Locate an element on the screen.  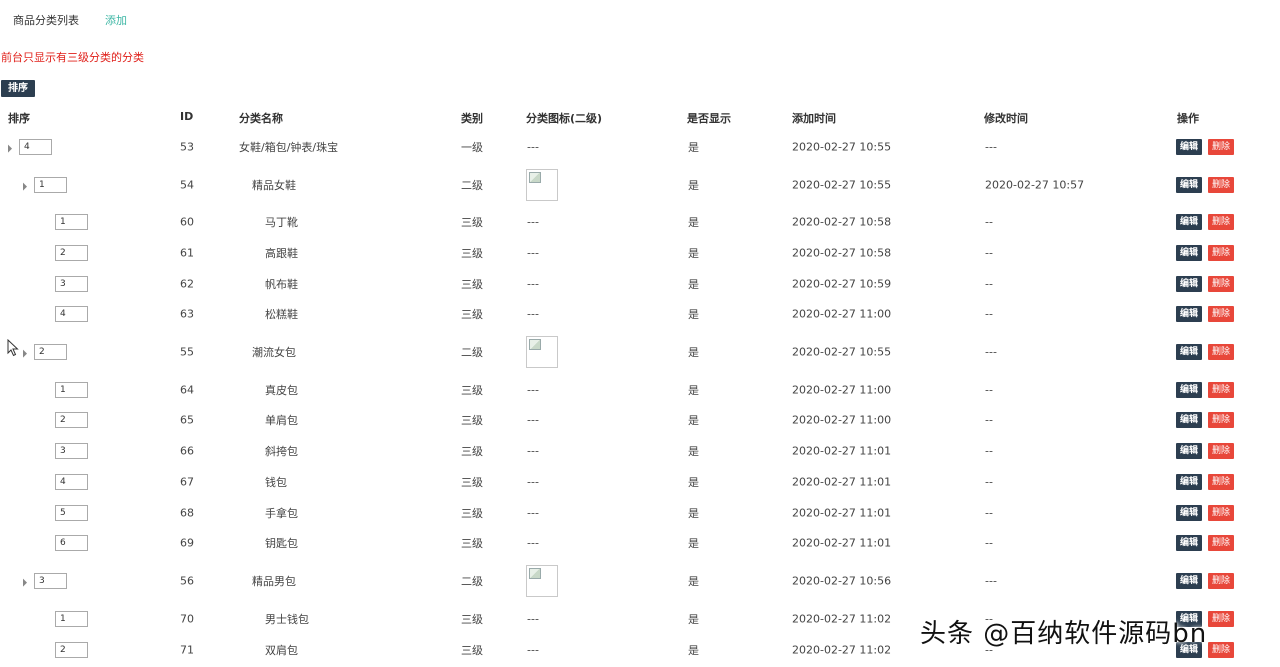
cell-level: 一级 is located at coordinates (472, 147).